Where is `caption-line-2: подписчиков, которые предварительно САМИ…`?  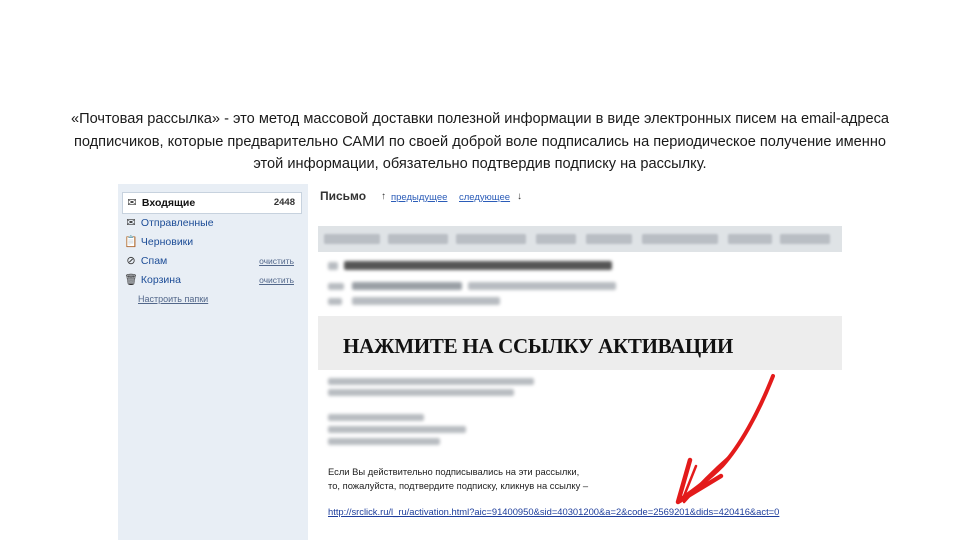
caption-line-2: подписчиков, которые предварительно САМИ… is located at coordinates (480, 141).